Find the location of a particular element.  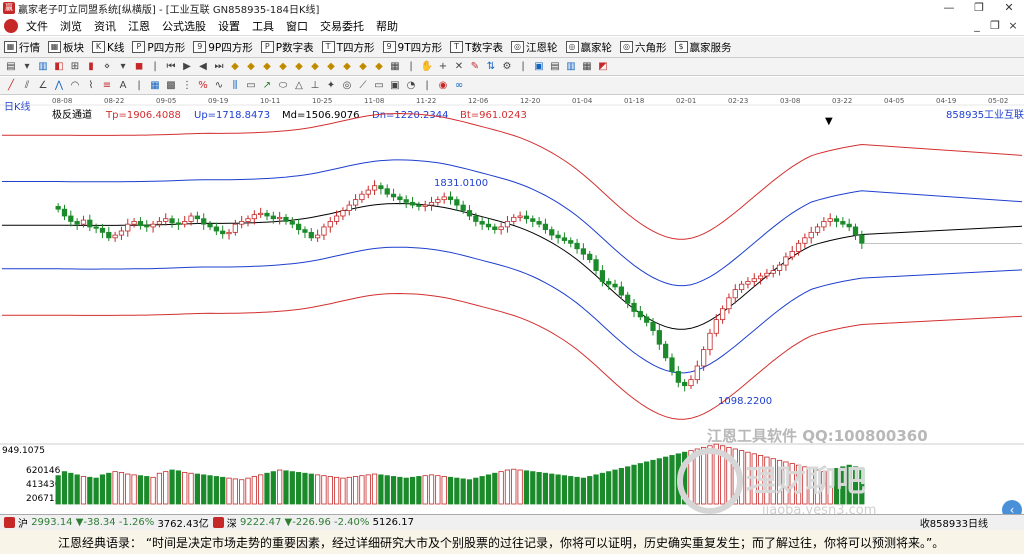

toolbar-gann-wheel-button: ◎ 江恩轮 is located at coordinates (534, 47).